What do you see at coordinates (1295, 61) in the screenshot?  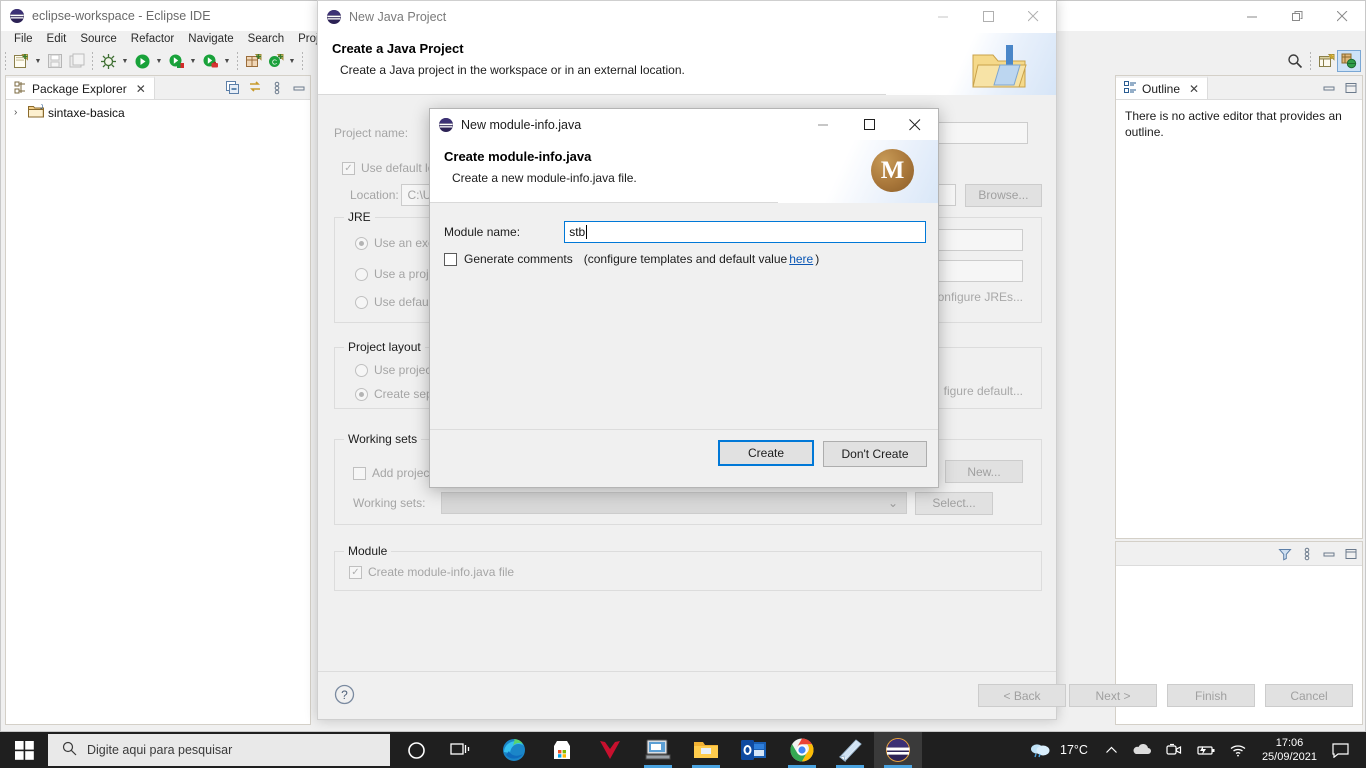 I see `search-icon` at bounding box center [1295, 61].